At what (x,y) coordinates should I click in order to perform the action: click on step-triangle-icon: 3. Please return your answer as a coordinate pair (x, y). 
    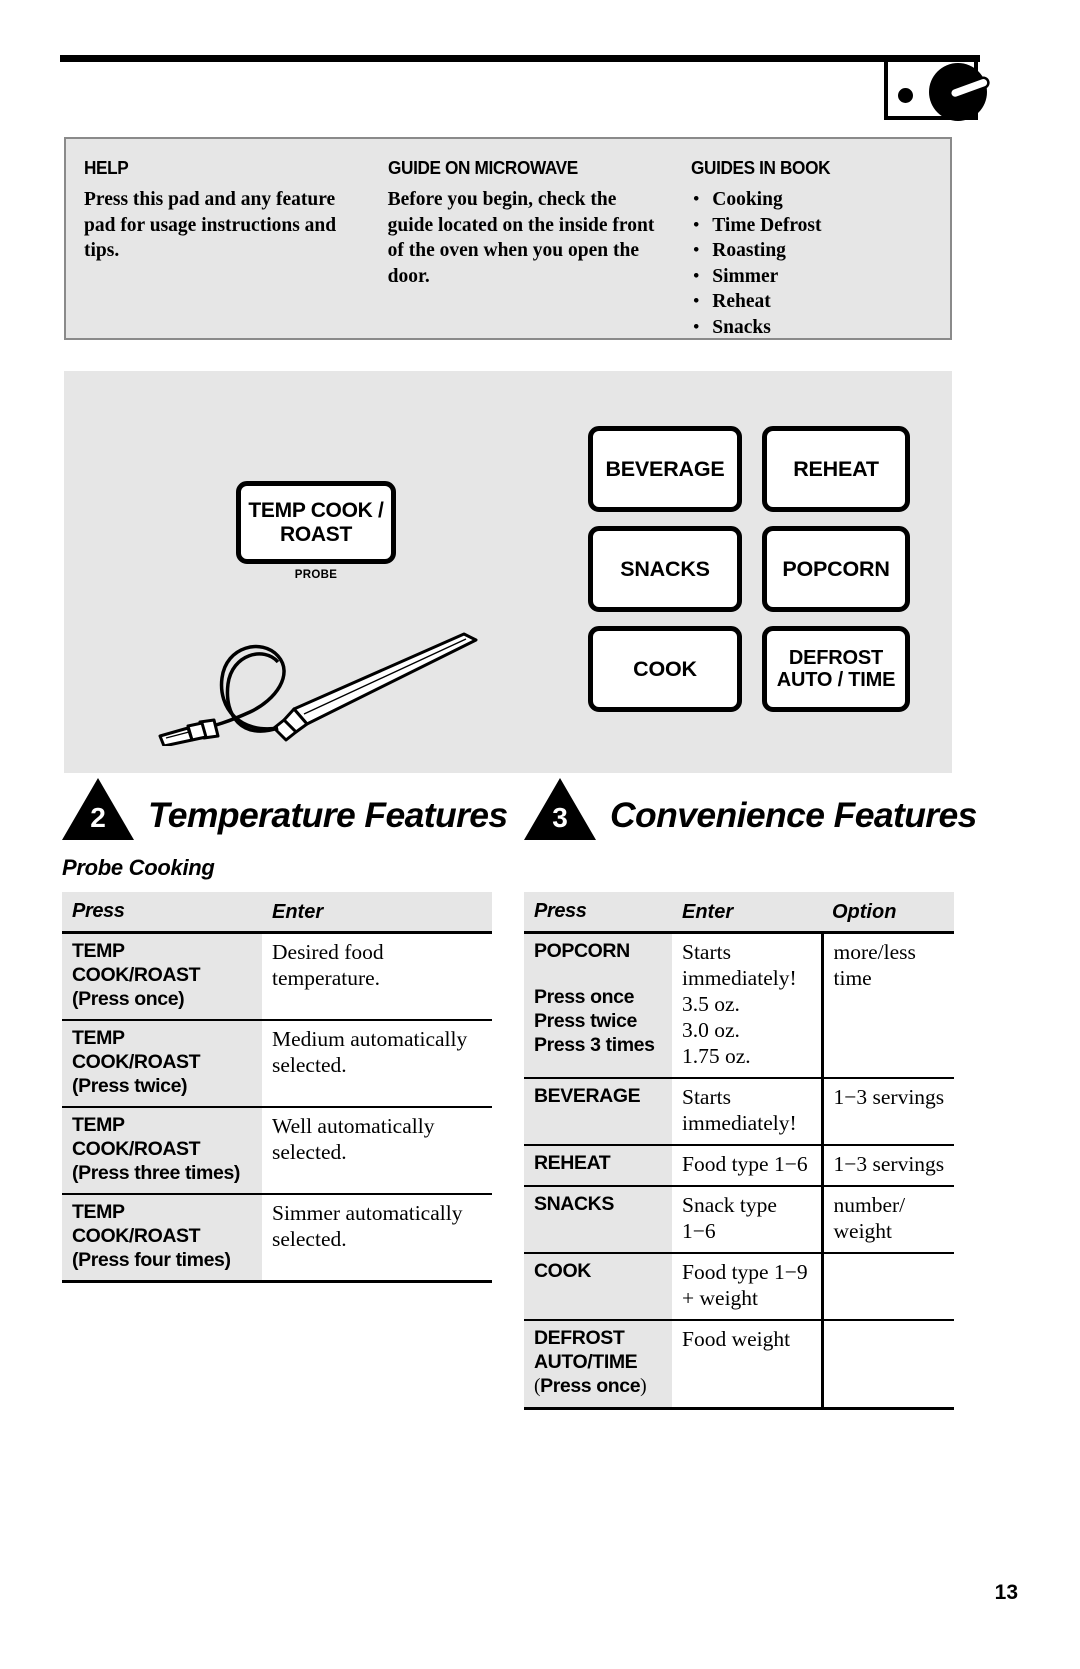
    Looking at the image, I should click on (560, 809).